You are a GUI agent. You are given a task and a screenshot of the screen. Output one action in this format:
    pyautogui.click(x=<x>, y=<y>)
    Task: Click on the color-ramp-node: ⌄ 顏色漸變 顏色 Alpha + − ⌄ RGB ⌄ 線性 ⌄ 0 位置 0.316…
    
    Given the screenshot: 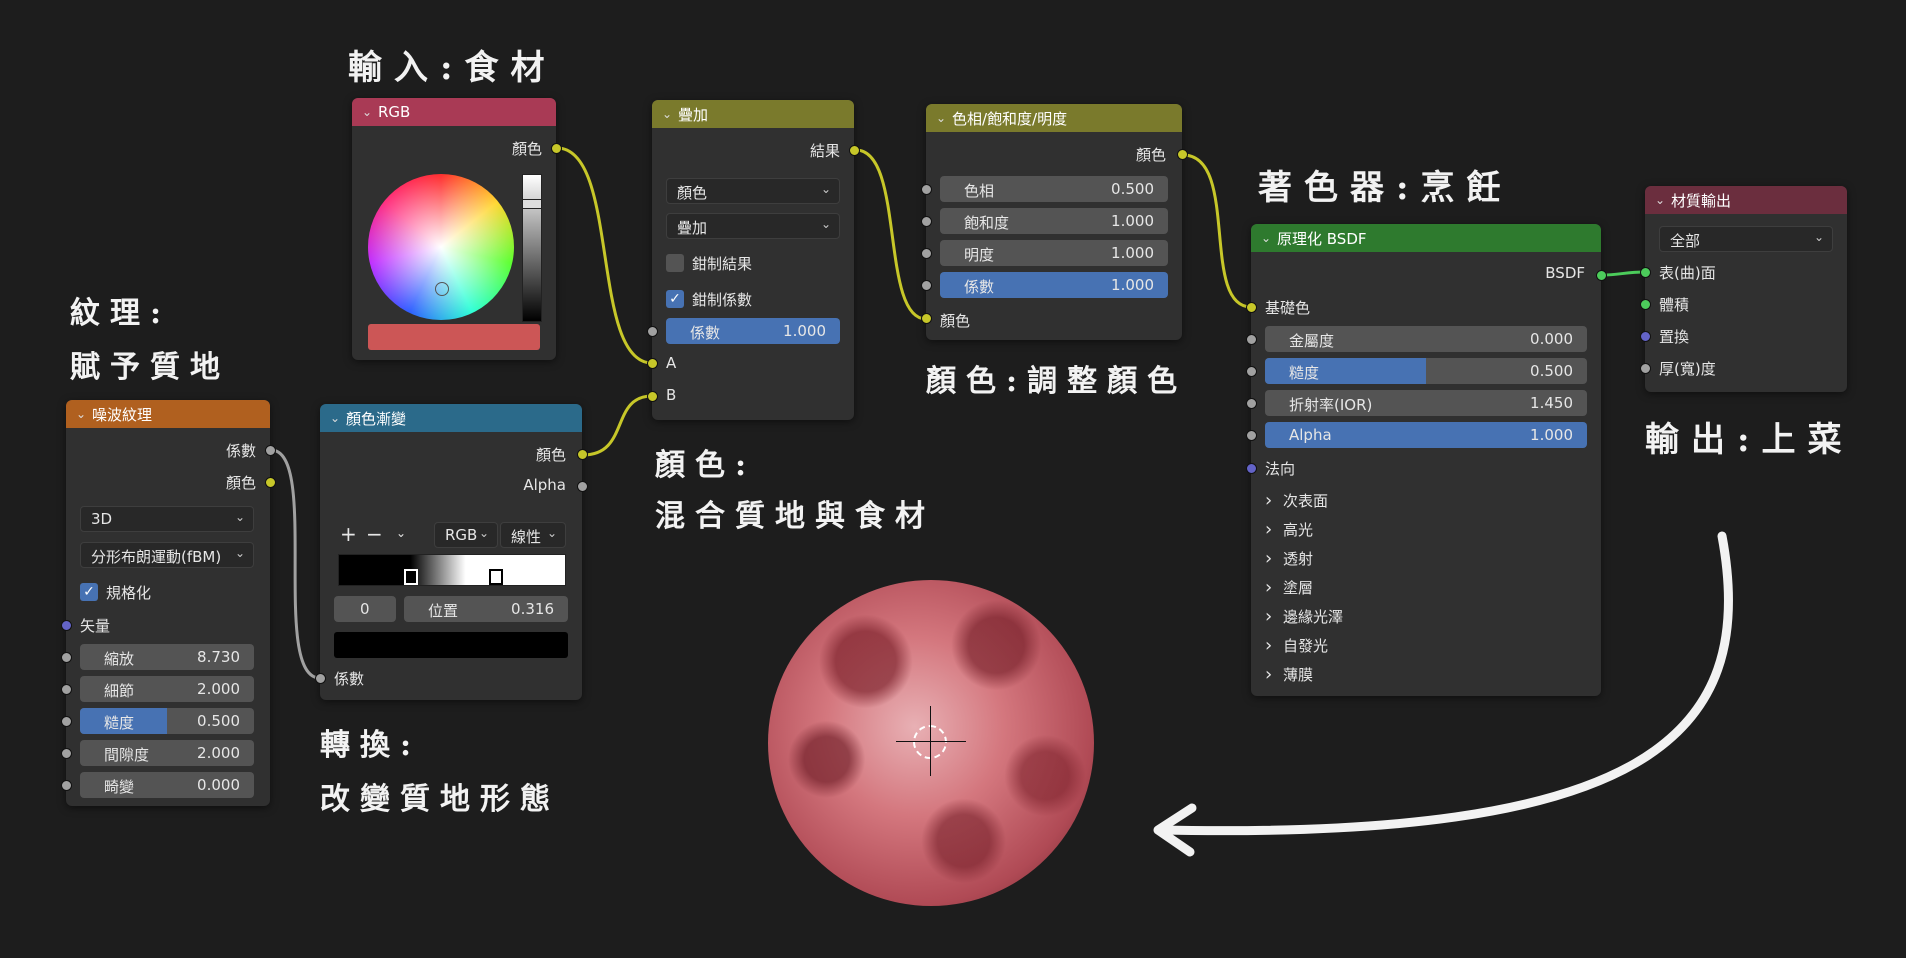 What is the action you would take?
    pyautogui.click(x=451, y=552)
    